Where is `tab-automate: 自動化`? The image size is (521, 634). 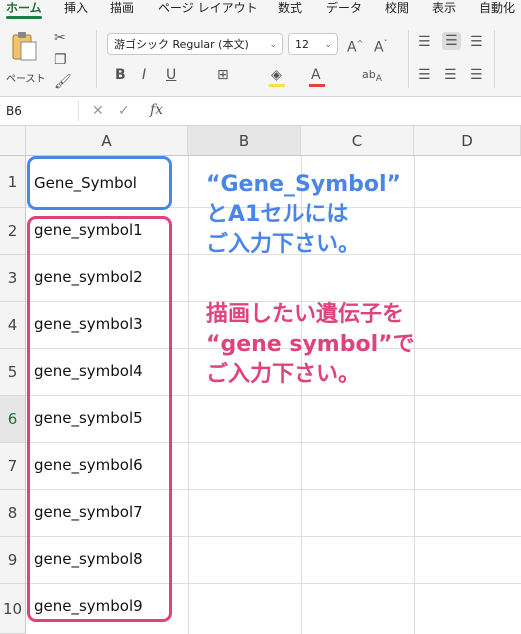 tab-automate: 自動化 is located at coordinates (497, 11).